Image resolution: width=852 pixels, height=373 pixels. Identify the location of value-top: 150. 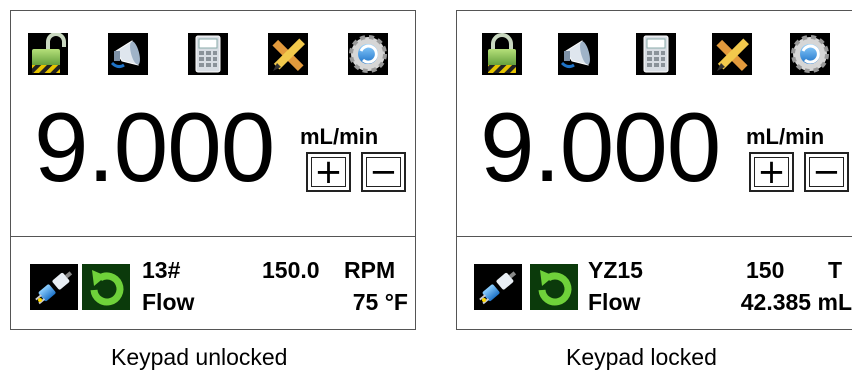
(765, 270).